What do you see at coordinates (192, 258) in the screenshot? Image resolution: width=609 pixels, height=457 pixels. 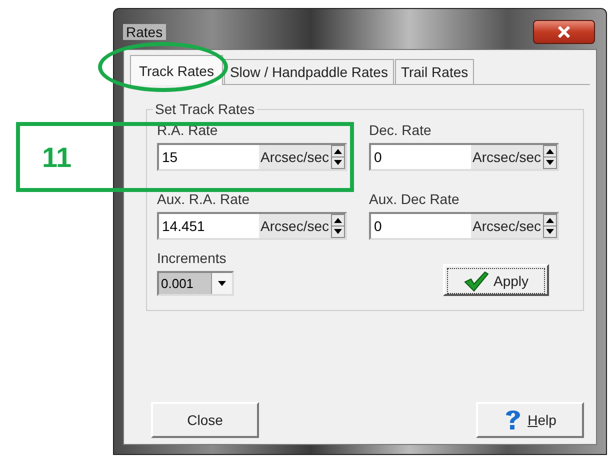 I see `field-label: Increments` at bounding box center [192, 258].